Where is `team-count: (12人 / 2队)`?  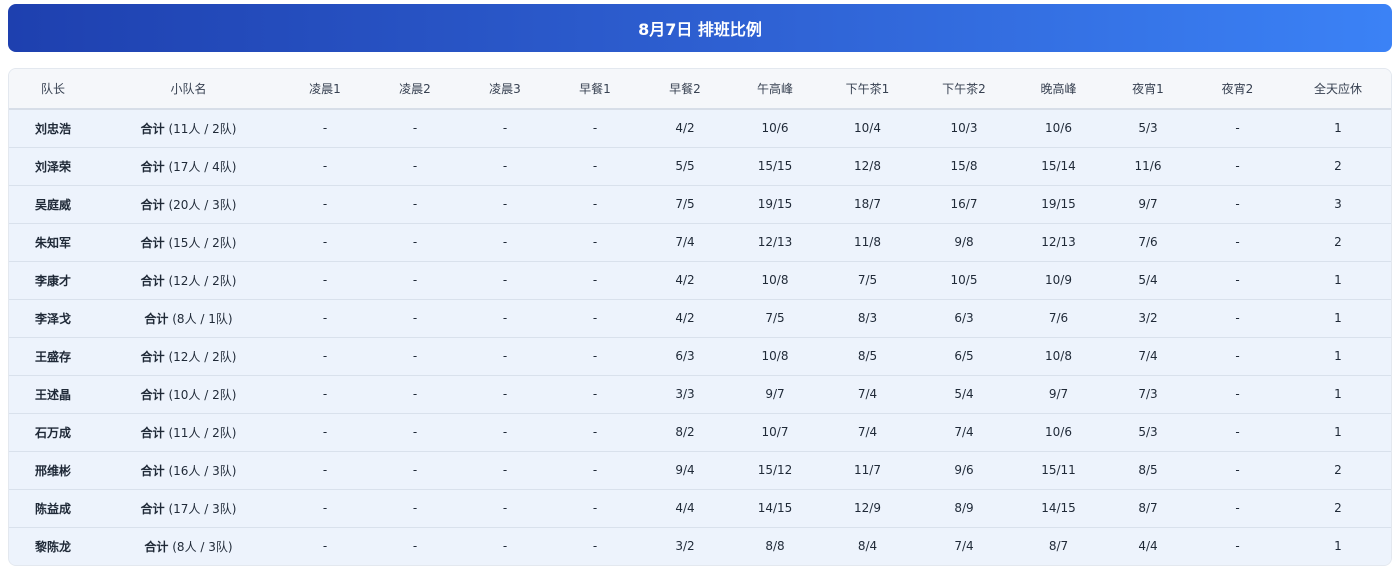
team-count: (12人 / 2队) is located at coordinates (200, 280).